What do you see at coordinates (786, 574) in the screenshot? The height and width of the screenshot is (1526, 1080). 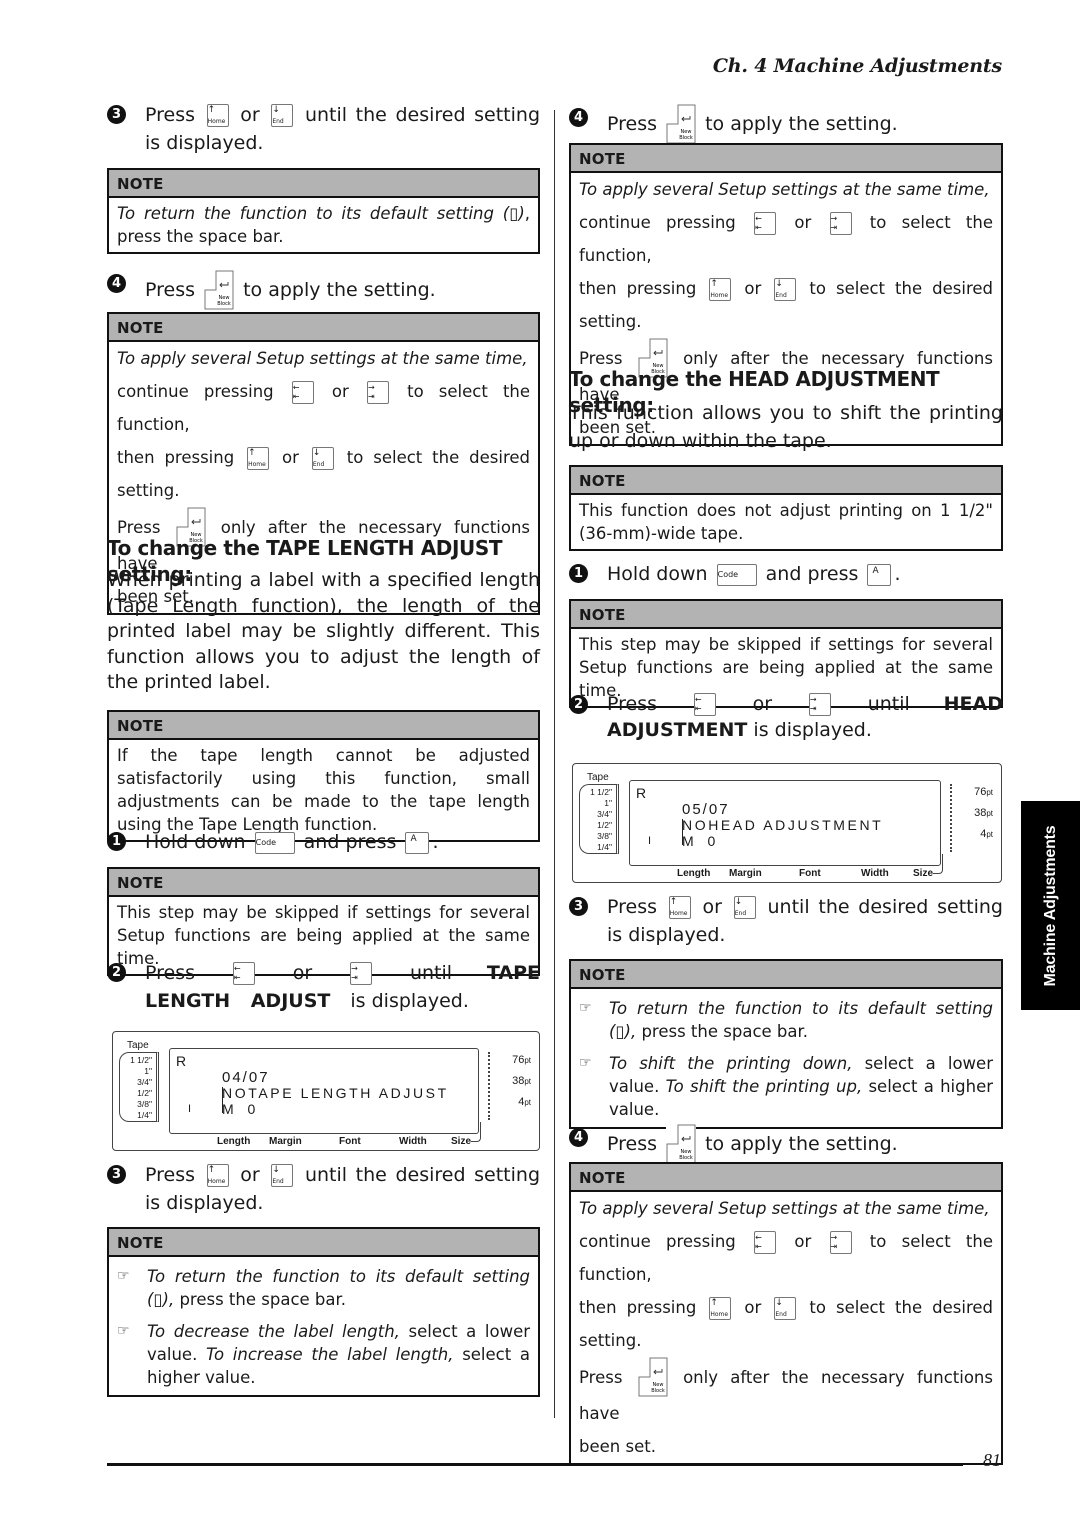 I see `step-1-head: 1 Hold down Code and press A.` at bounding box center [786, 574].